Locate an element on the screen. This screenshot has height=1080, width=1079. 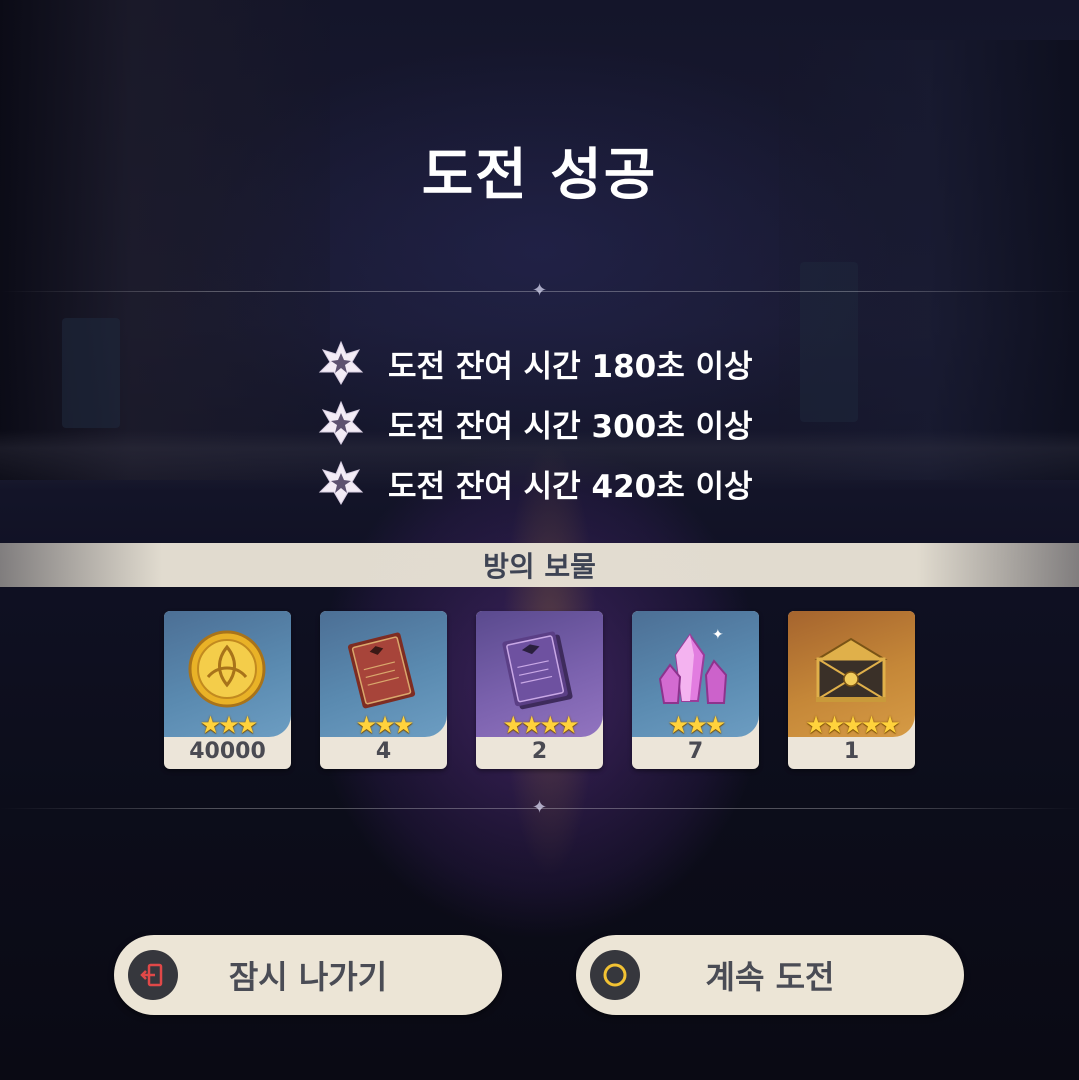
exit-button: 잠시 나가기 is located at coordinates (308, 975).